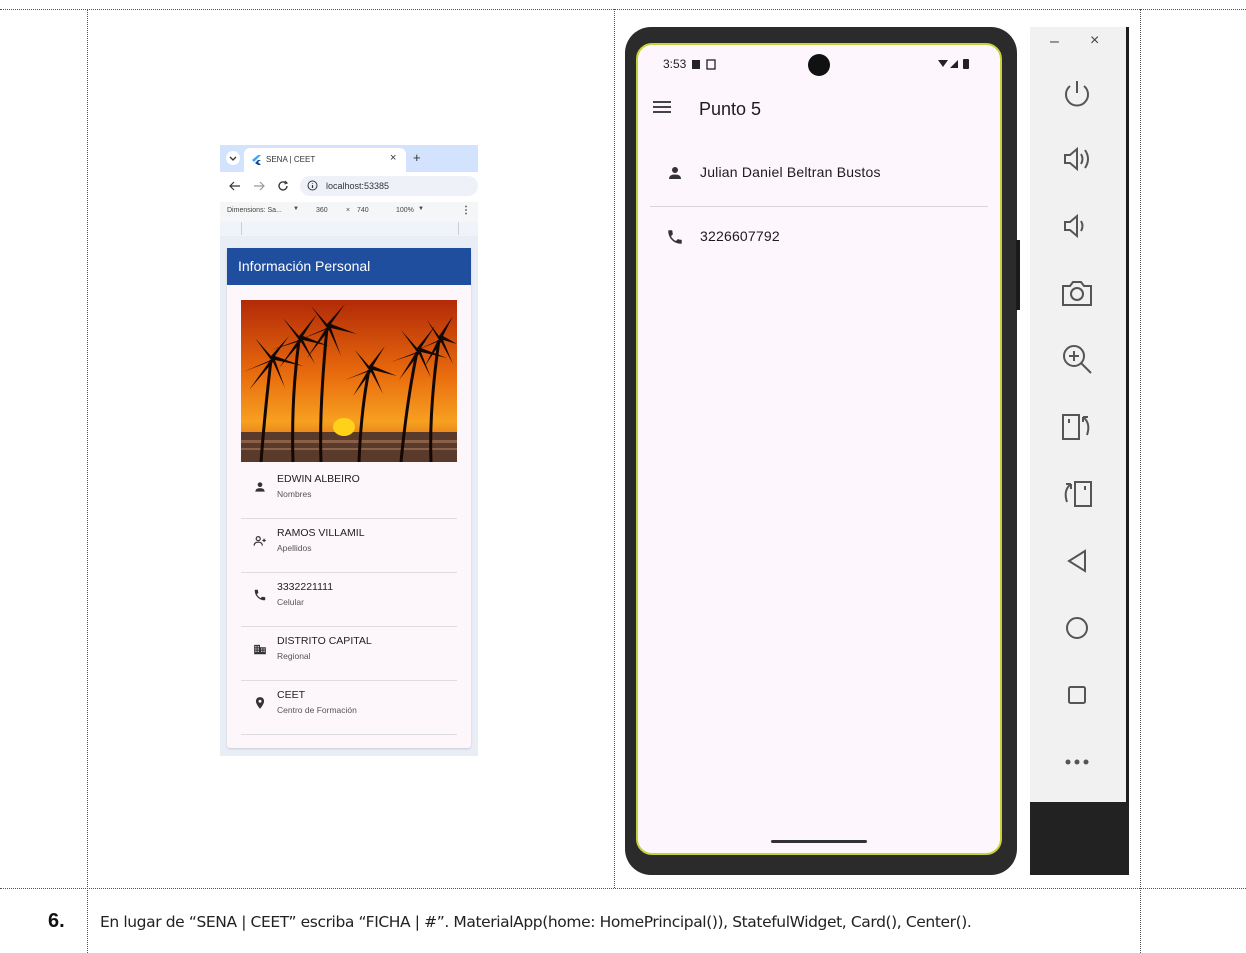 The image size is (1246, 953). What do you see at coordinates (1054, 42) in the screenshot?
I see `minimize-button: –` at bounding box center [1054, 42].